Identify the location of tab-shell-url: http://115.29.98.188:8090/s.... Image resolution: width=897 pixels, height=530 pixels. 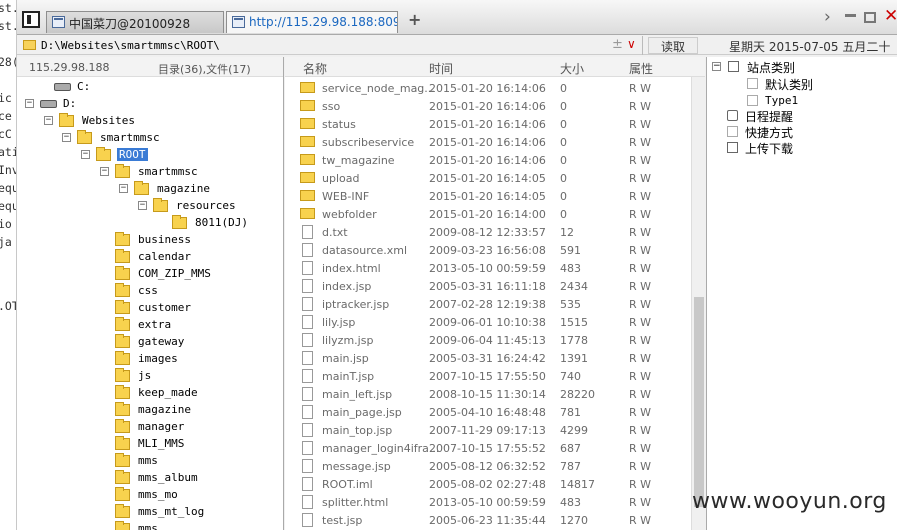
(312, 22).